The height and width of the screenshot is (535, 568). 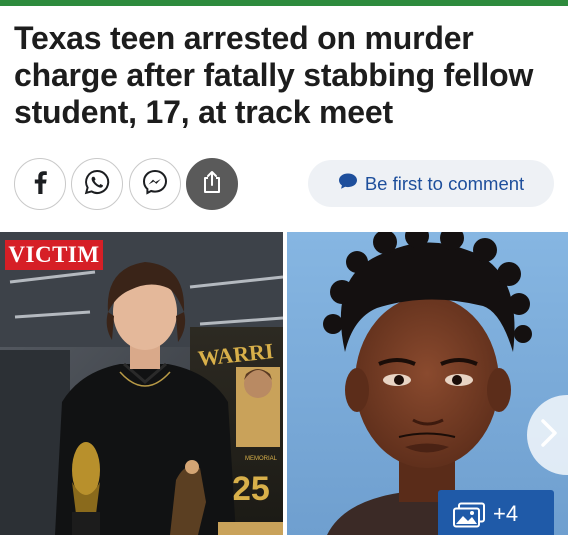 What do you see at coordinates (348, 183) in the screenshot?
I see `speech-bubble-icon` at bounding box center [348, 183].